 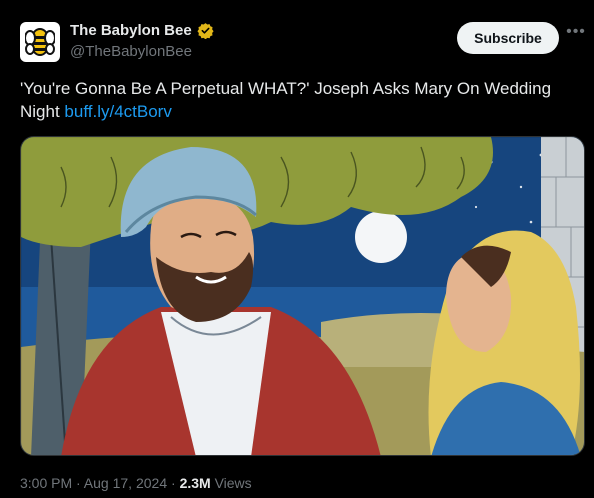 I want to click on tweet-link: buff.ly/4ctBorv, so click(x=117, y=111).